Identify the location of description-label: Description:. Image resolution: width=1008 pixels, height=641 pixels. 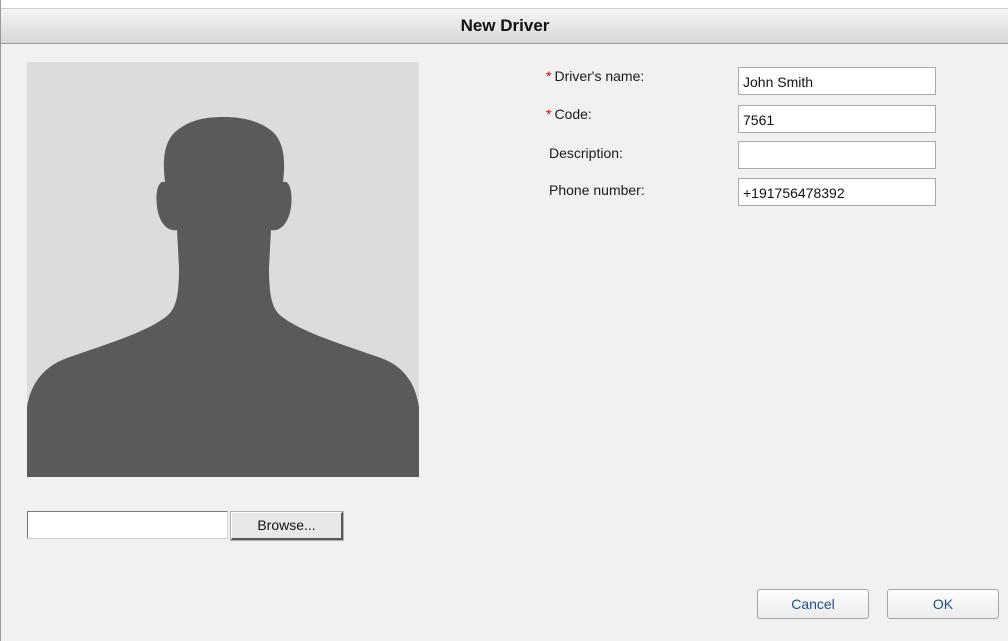
(586, 153).